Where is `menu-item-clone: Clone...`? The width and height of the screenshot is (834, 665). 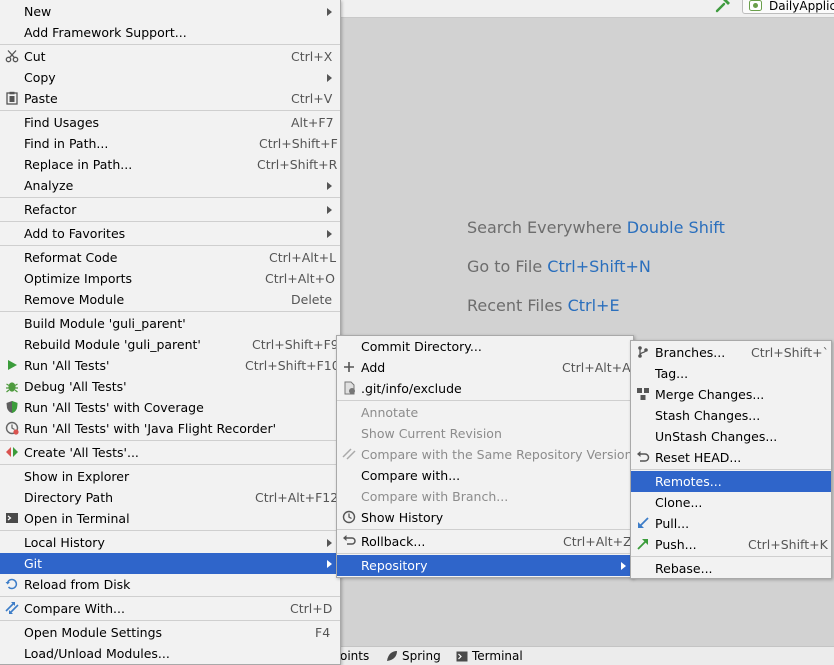
menu-item-clone: Clone... is located at coordinates (731, 502).